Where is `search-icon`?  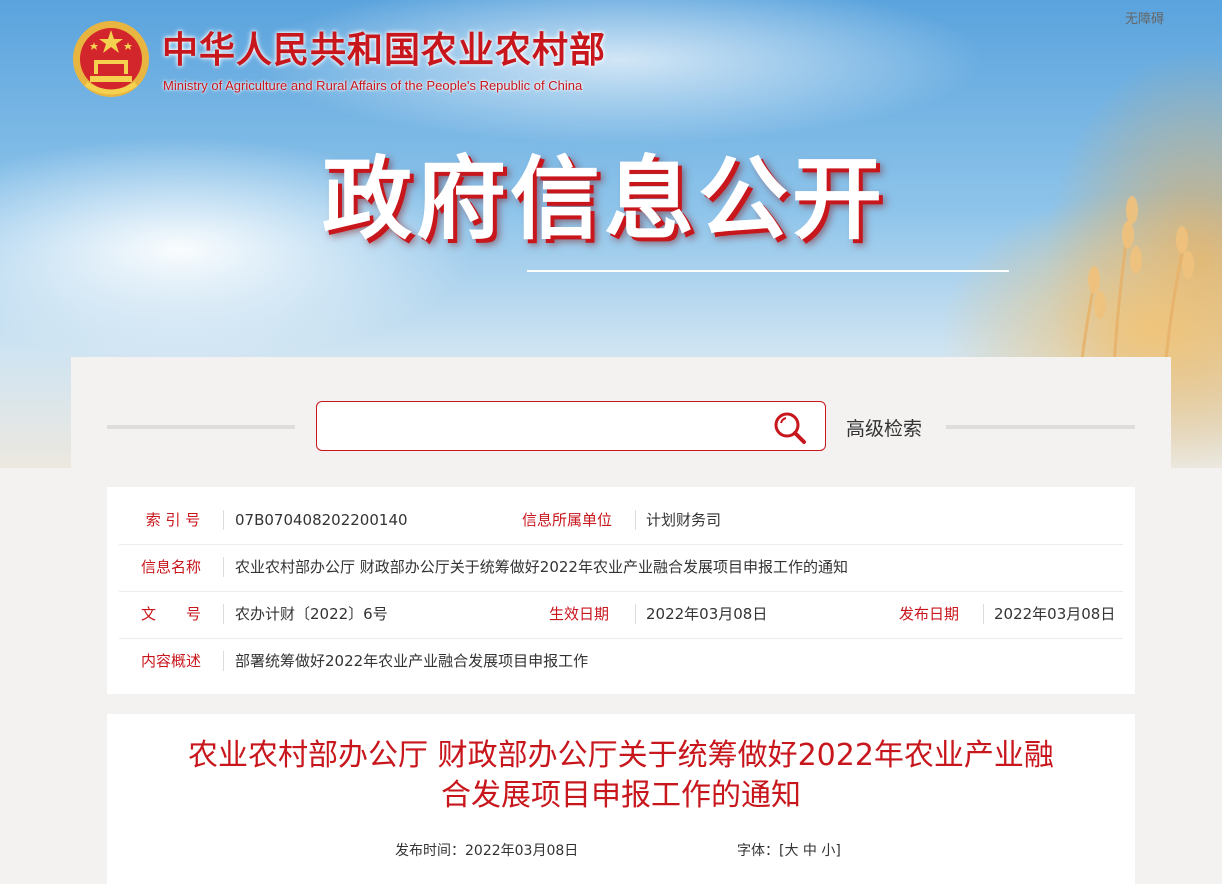 search-icon is located at coordinates (790, 428).